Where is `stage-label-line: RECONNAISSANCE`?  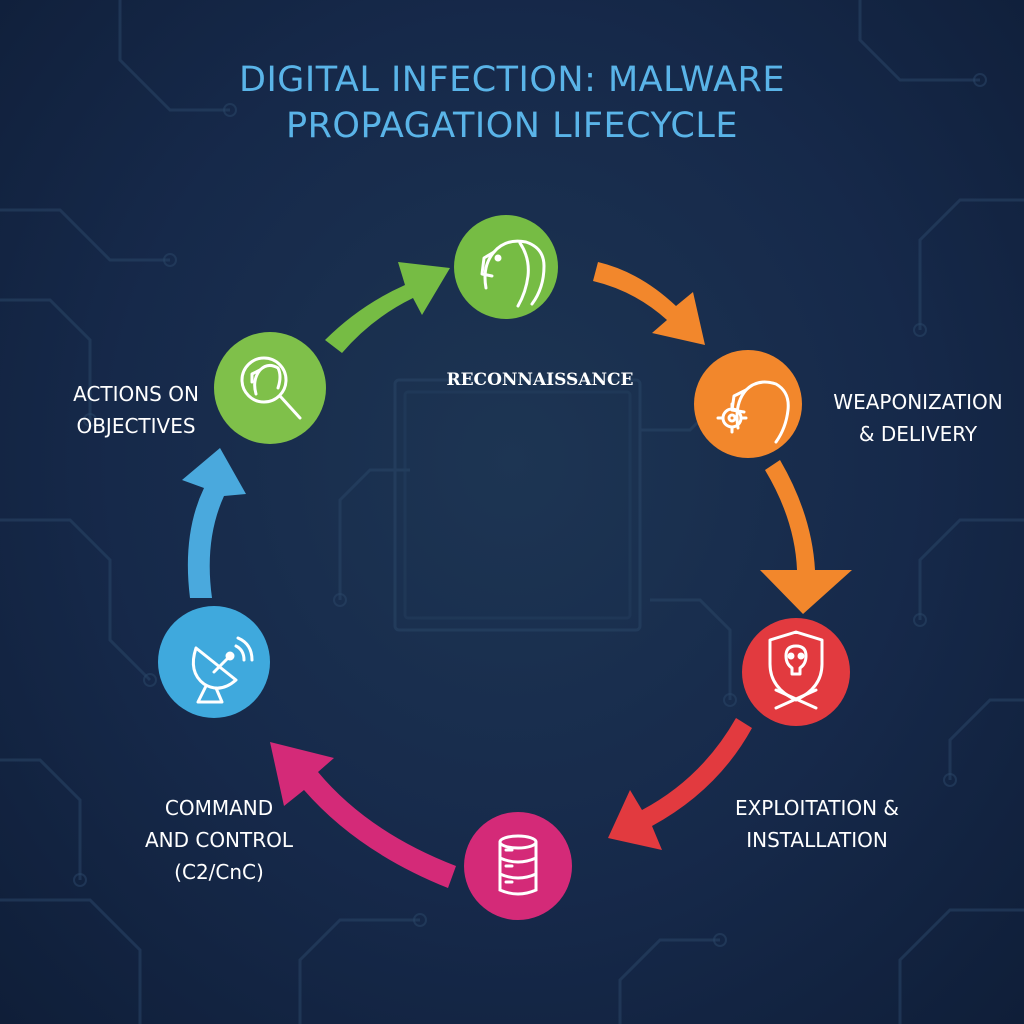 stage-label-line: RECONNAISSANCE is located at coordinates (540, 380).